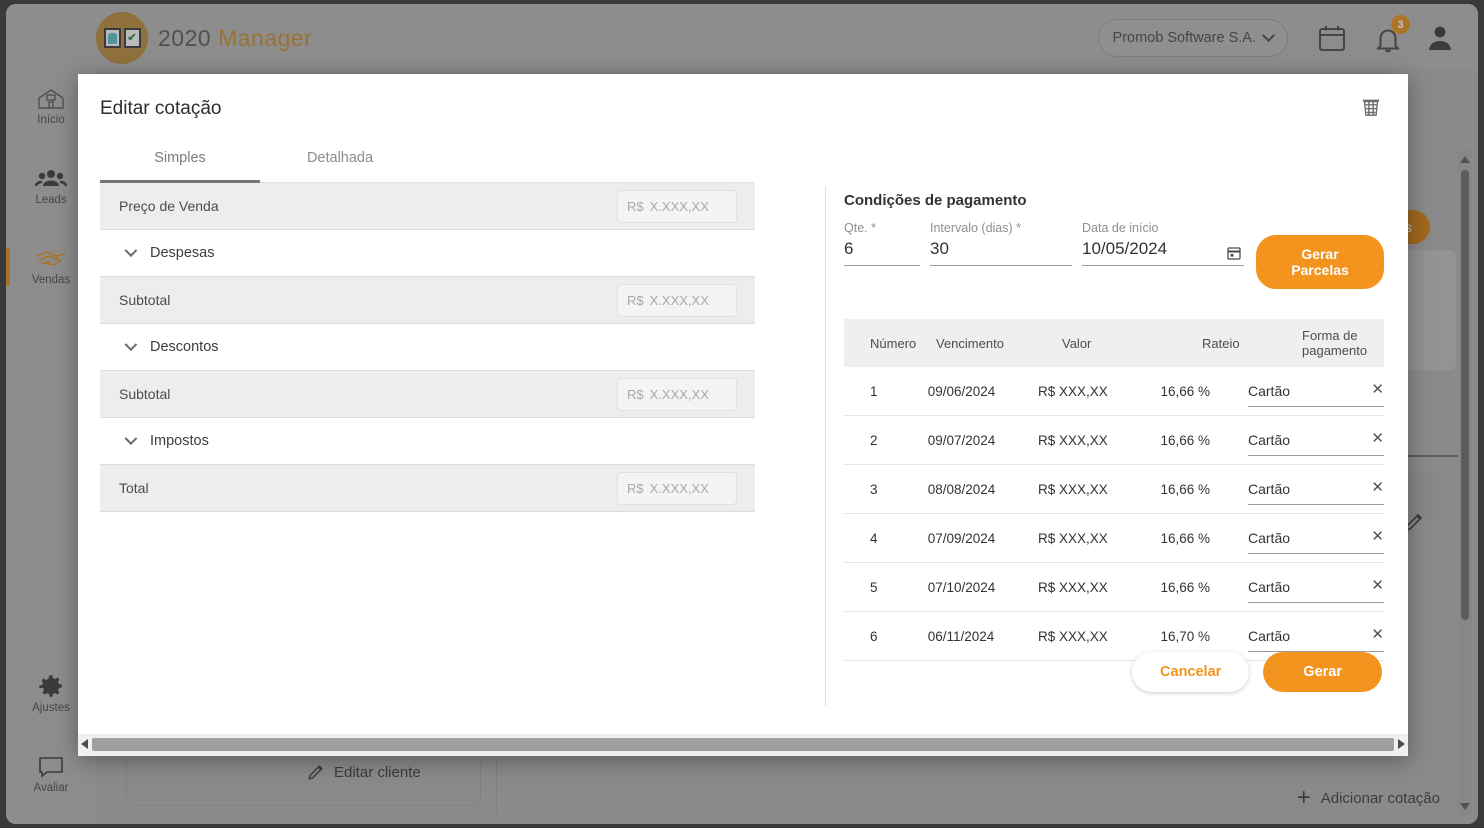 The image size is (1484, 828). What do you see at coordinates (874, 440) in the screenshot?
I see `cell-numero: 2` at bounding box center [874, 440].